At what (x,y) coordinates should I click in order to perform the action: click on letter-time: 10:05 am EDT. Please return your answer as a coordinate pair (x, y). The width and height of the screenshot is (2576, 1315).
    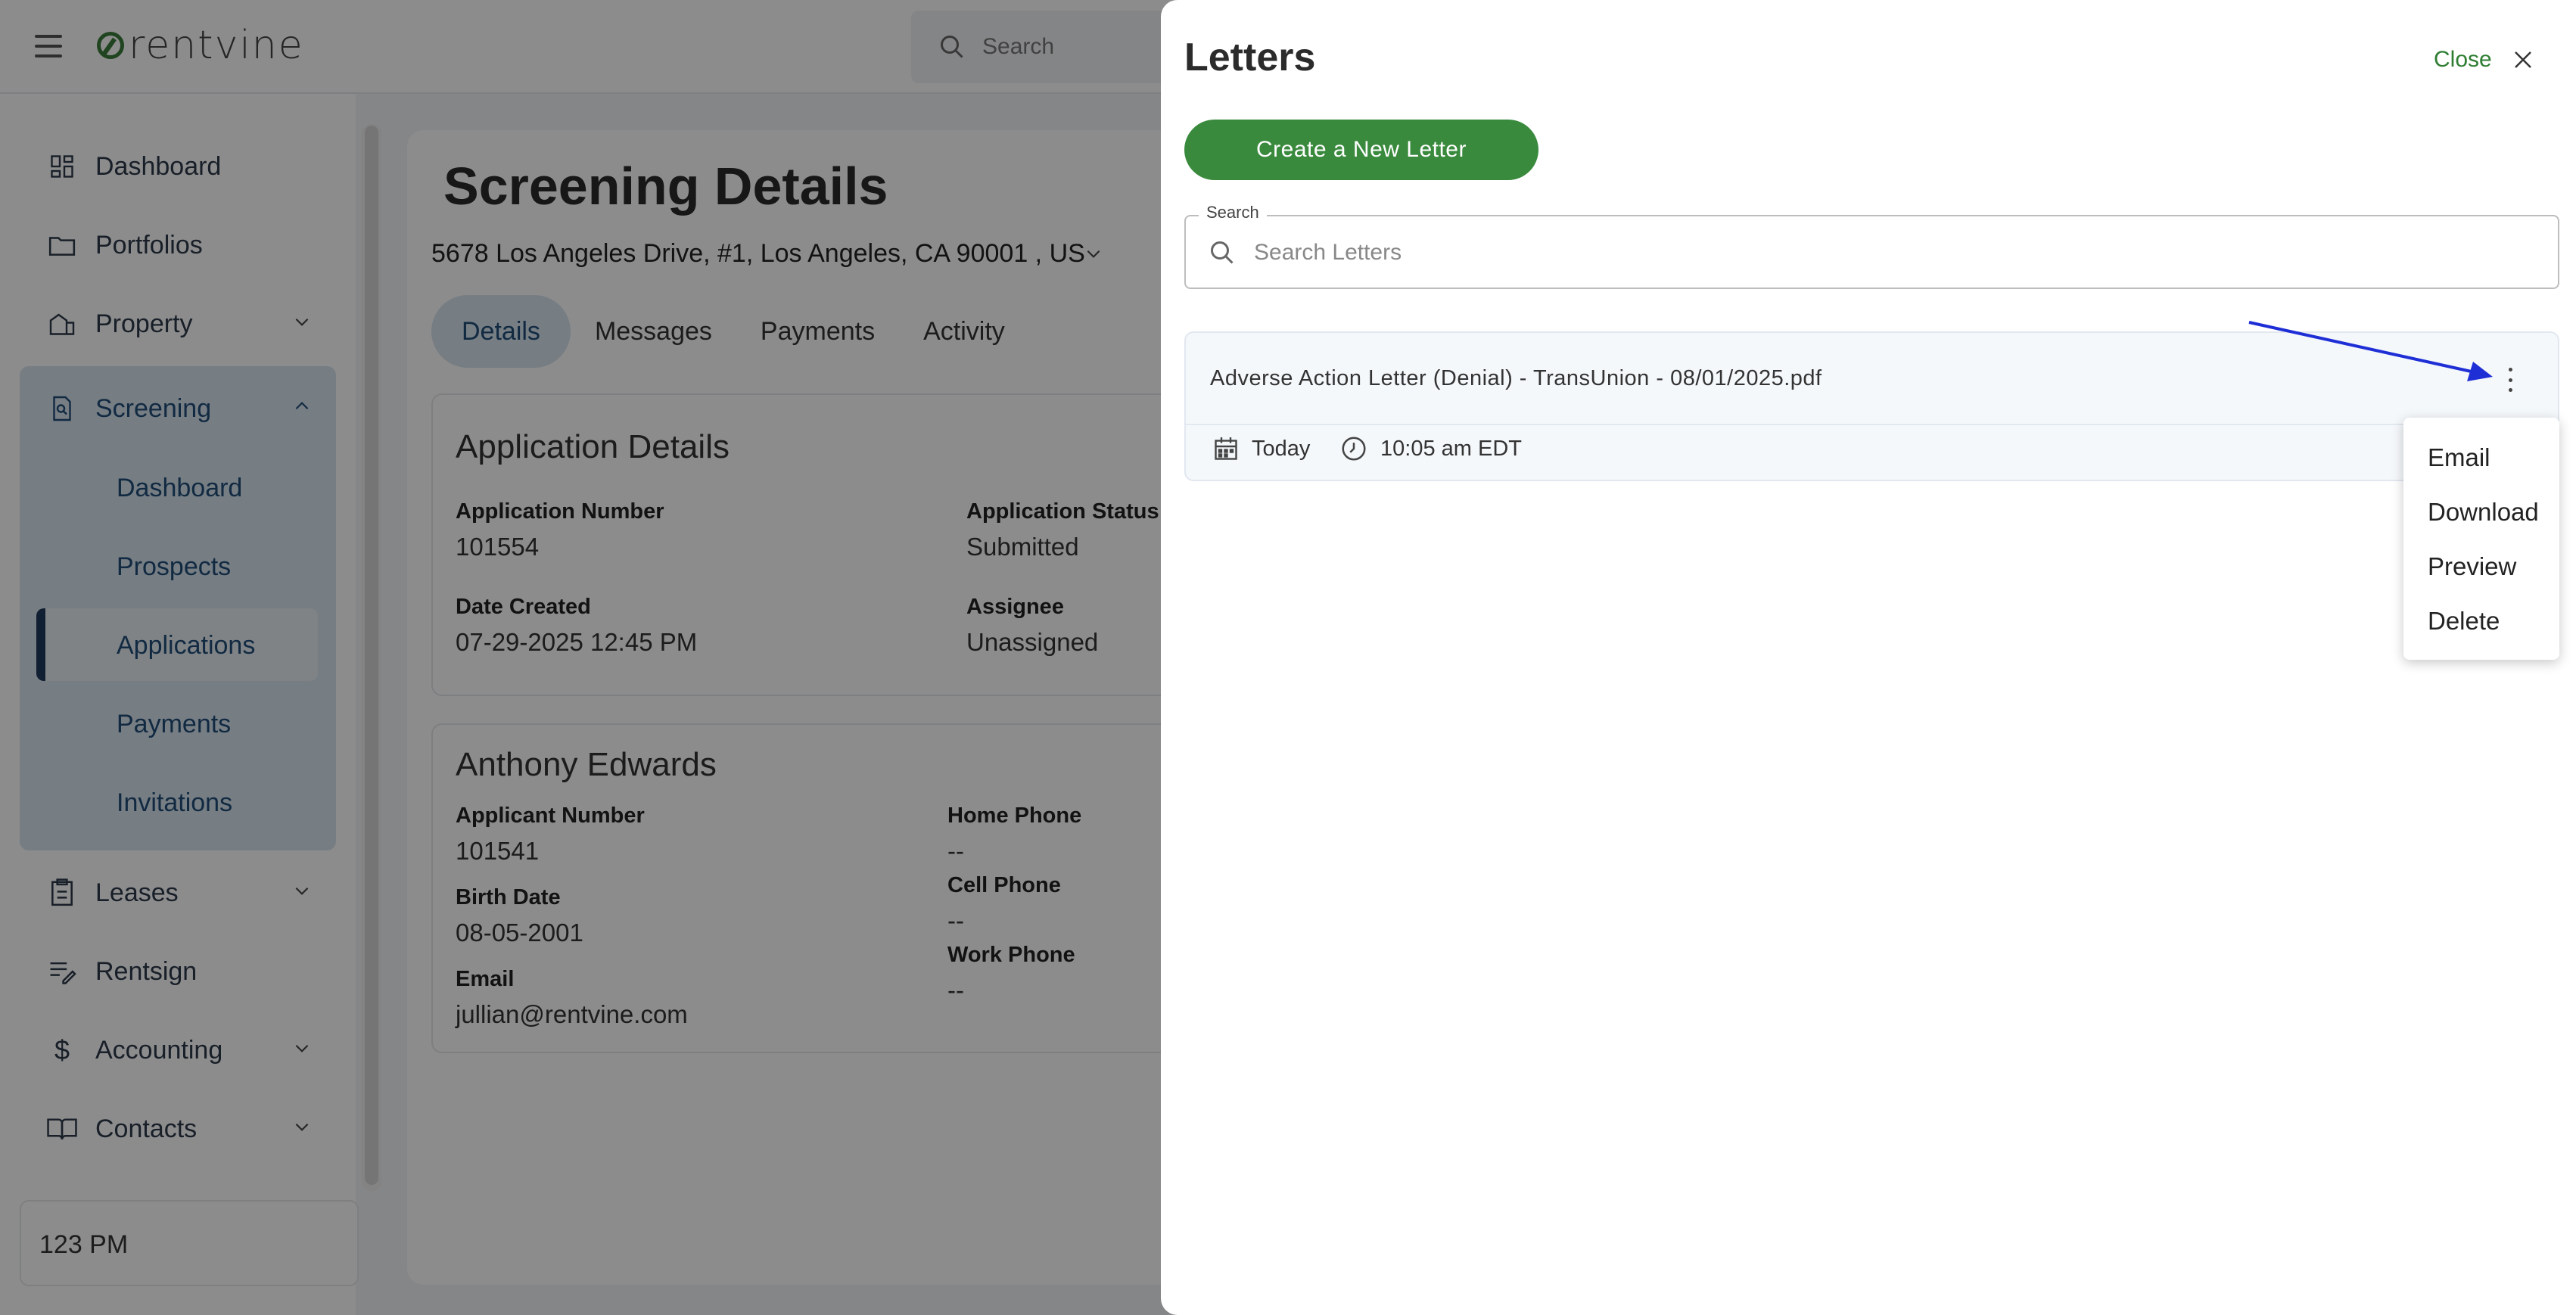
    Looking at the image, I should click on (1430, 448).